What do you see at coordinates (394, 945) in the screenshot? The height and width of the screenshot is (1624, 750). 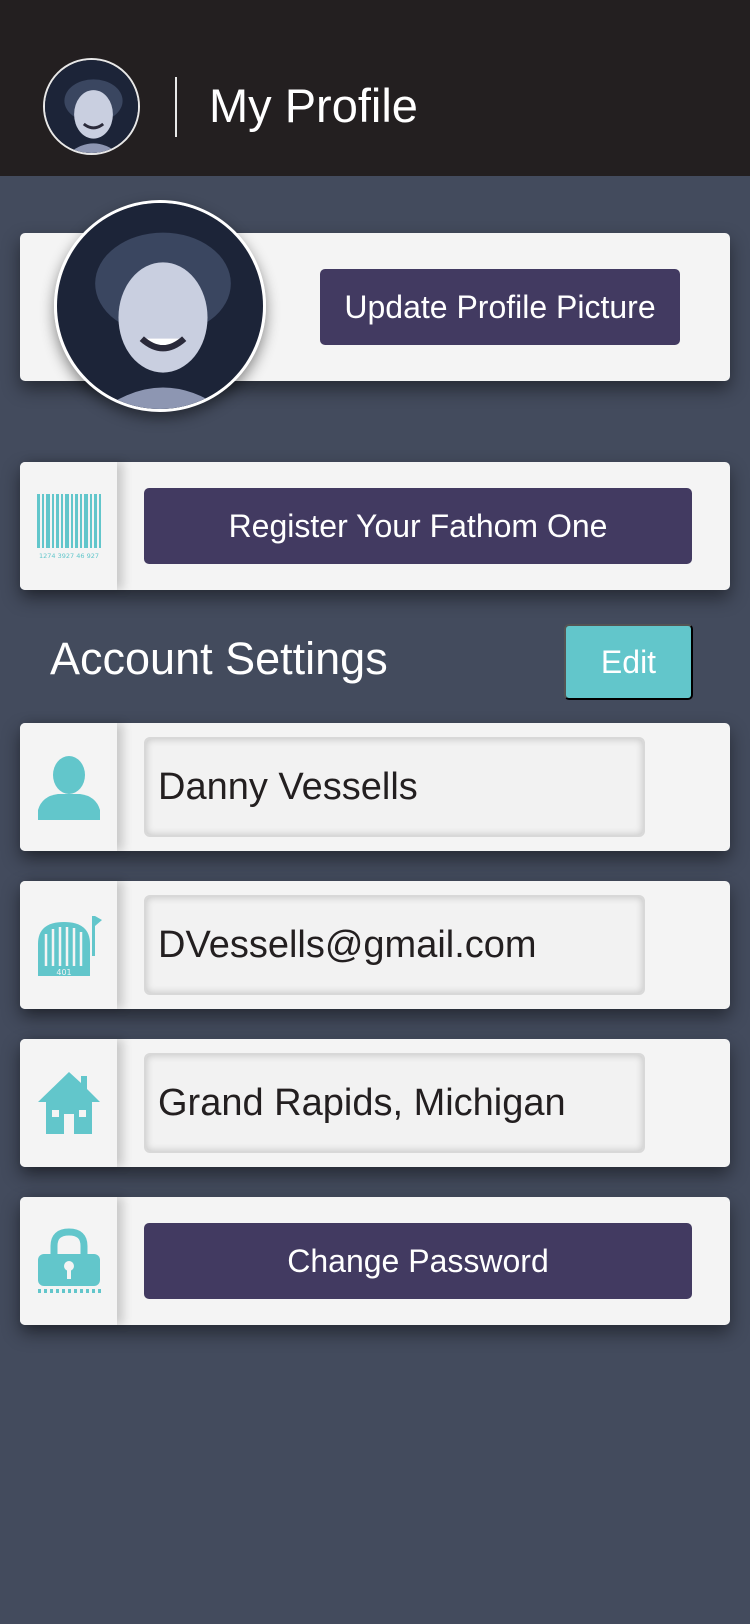 I see `email-field: DVessells@gmail.com` at bounding box center [394, 945].